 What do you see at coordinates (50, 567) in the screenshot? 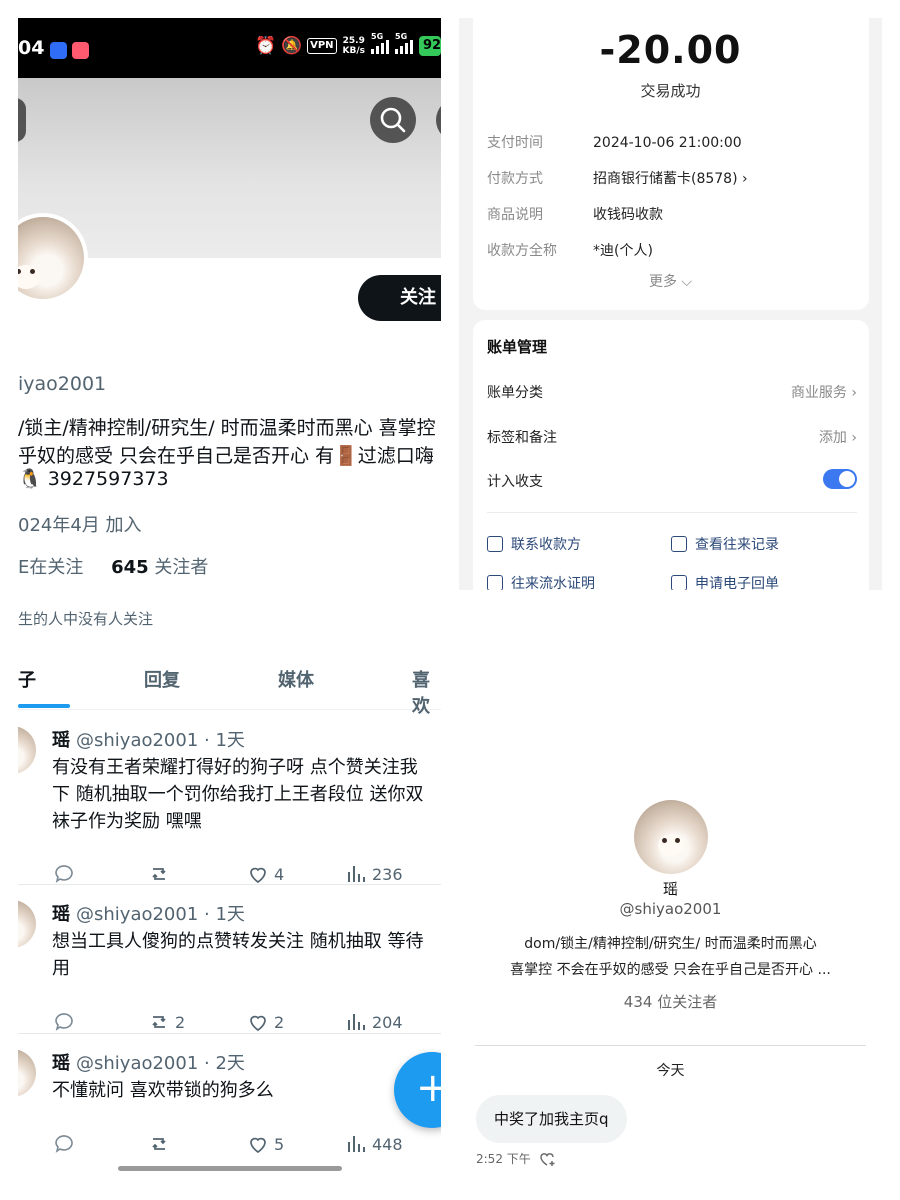
I see `following-link: E在关注` at bounding box center [50, 567].